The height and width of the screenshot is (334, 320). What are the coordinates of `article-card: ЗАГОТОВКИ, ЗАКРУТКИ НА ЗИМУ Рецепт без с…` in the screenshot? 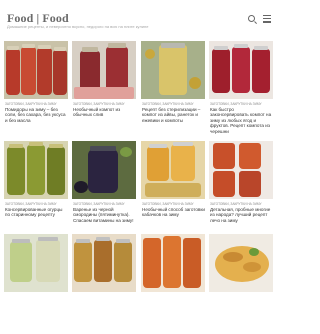 It's located at (173, 91).